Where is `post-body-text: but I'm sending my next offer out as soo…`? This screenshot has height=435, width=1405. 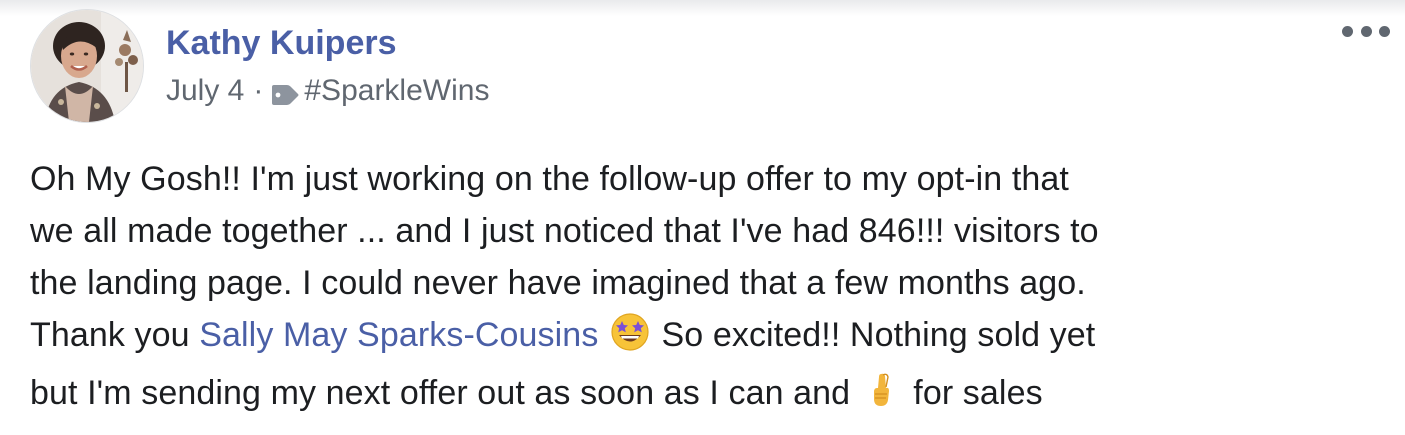 post-body-text: but I'm sending my next offer out as soo… is located at coordinates (445, 393).